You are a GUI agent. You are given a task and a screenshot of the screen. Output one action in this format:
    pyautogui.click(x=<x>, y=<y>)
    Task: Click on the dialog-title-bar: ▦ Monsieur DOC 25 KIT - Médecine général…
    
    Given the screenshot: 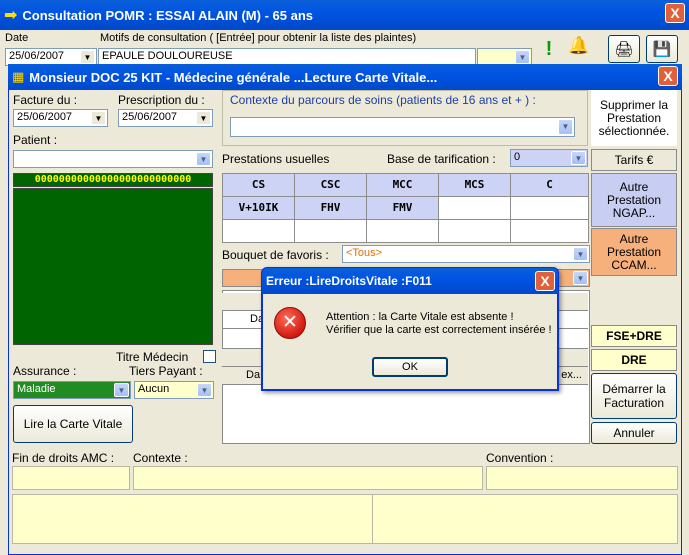 What is the action you would take?
    pyautogui.click(x=345, y=77)
    